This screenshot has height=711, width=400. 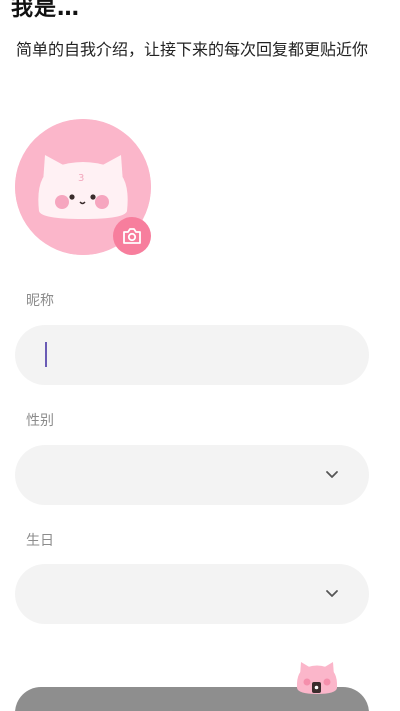 I want to click on avatar-upload-button, so click(x=132, y=236).